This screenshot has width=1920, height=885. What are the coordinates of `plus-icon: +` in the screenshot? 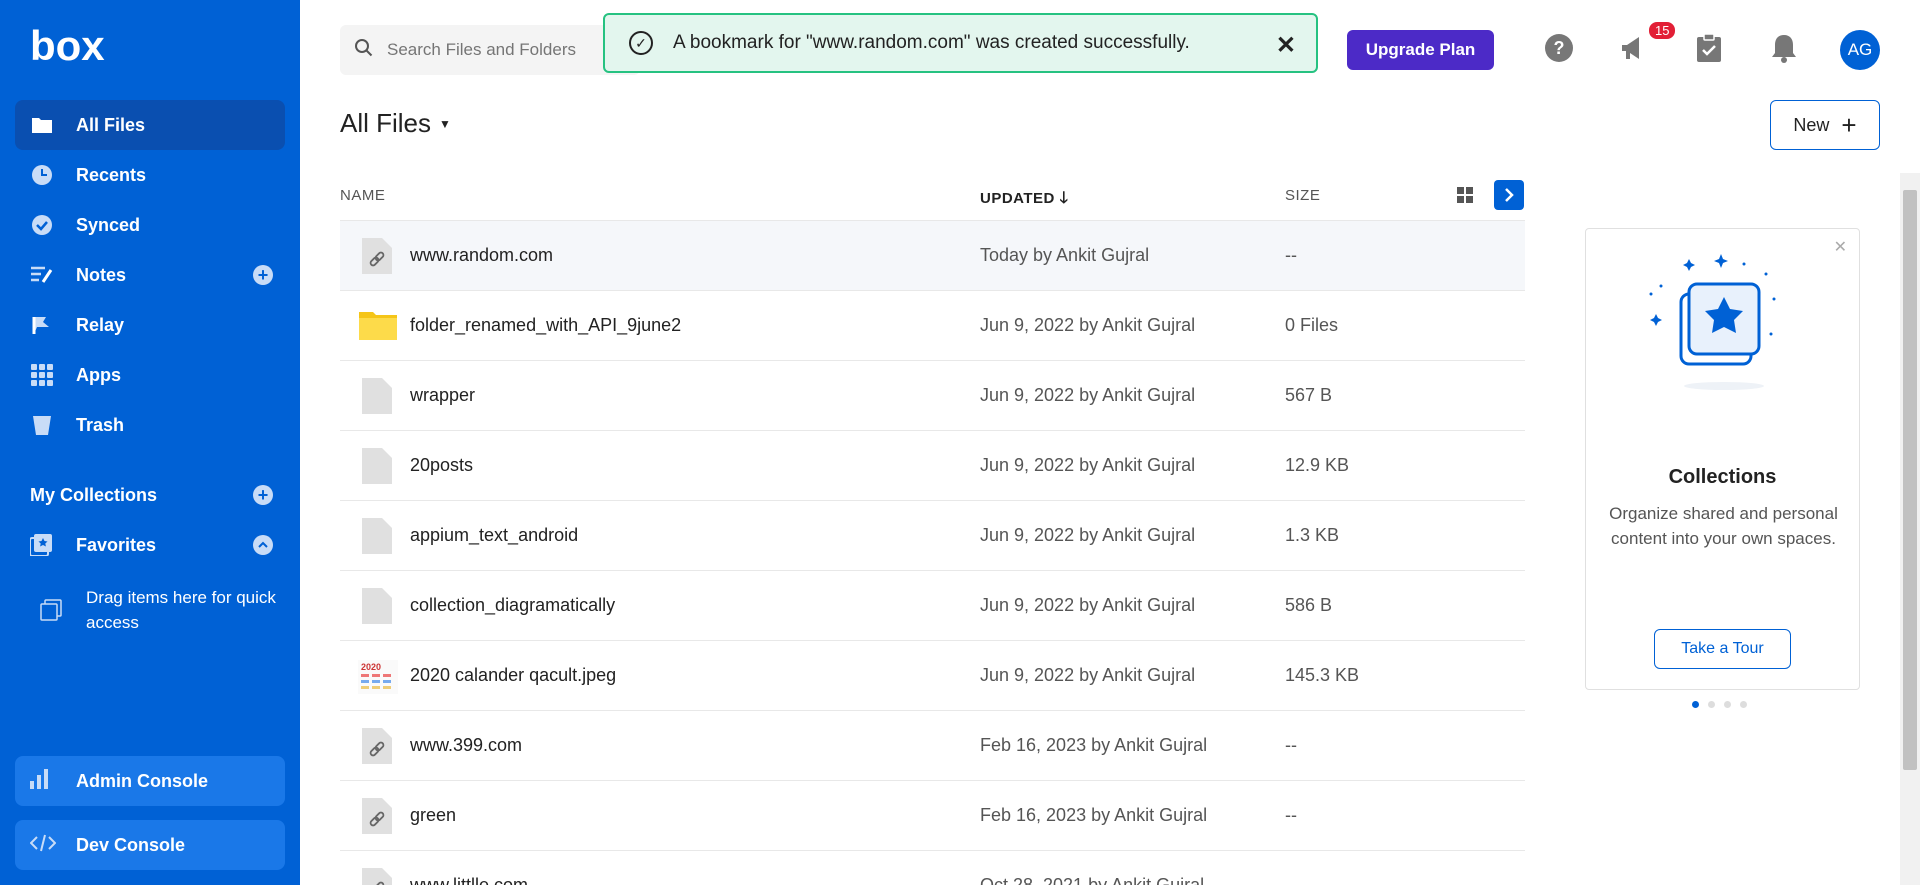 It's located at (1849, 124).